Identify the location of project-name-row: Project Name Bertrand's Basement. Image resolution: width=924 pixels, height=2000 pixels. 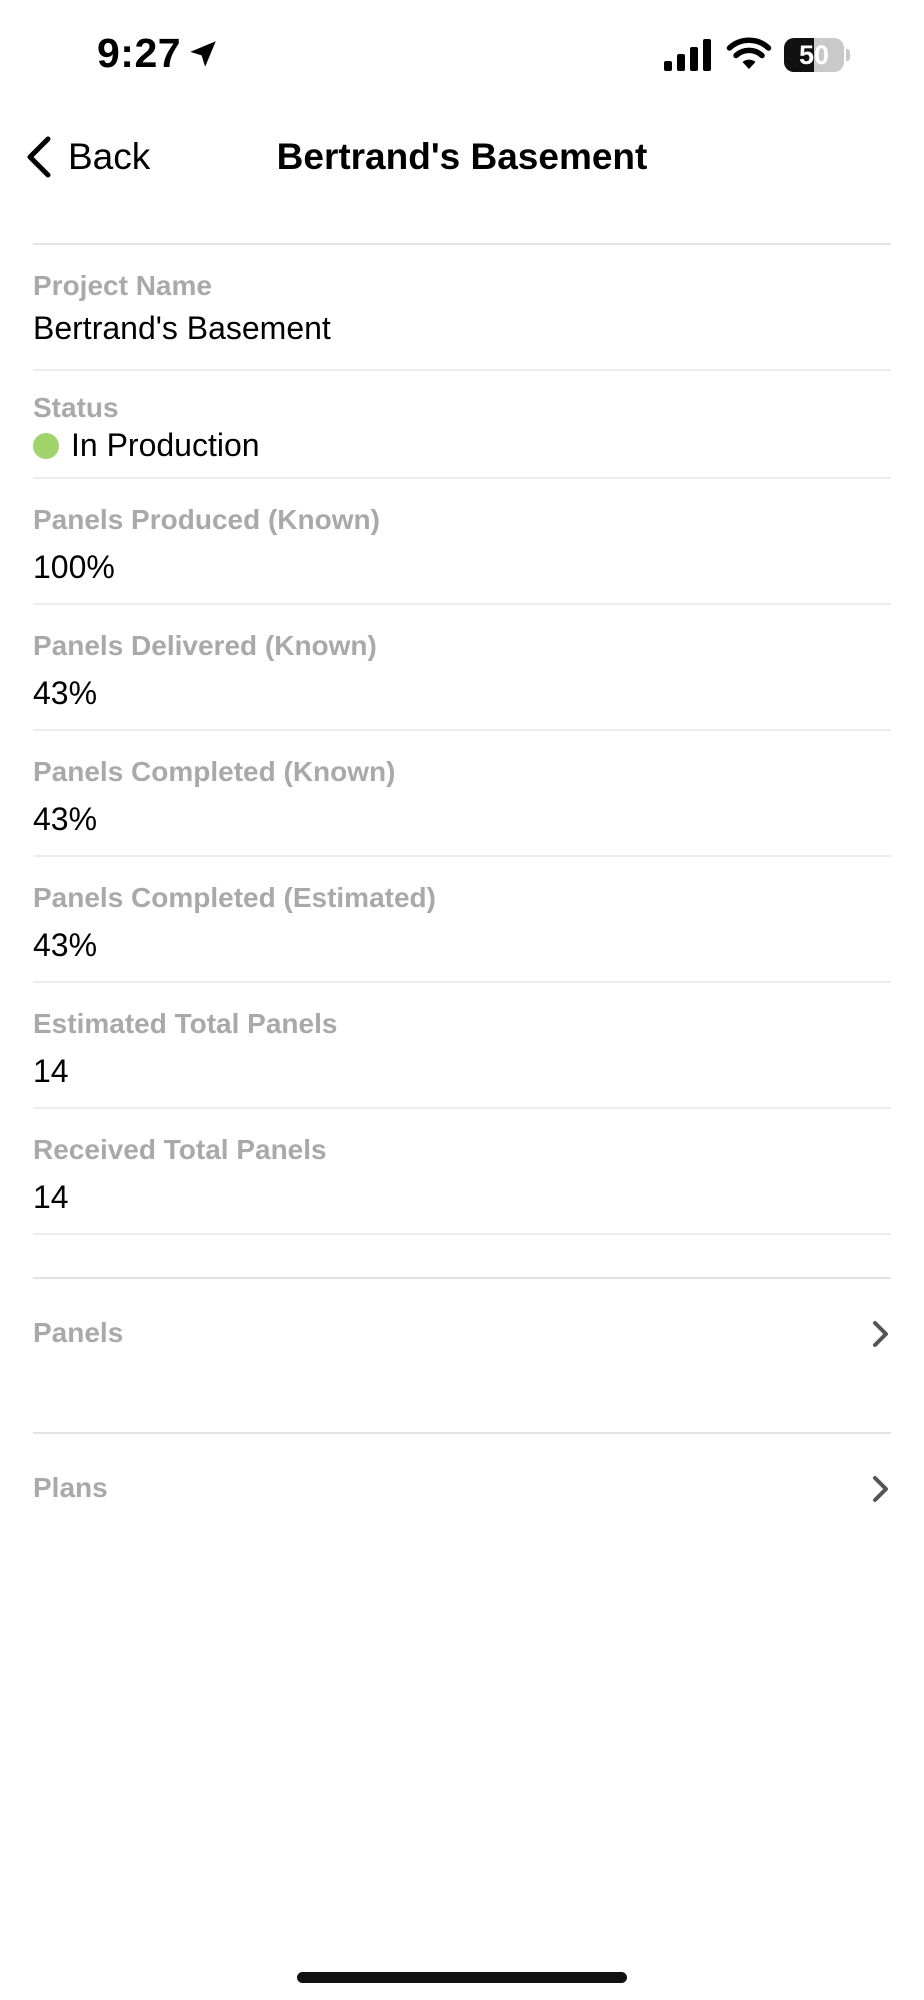
(462, 308).